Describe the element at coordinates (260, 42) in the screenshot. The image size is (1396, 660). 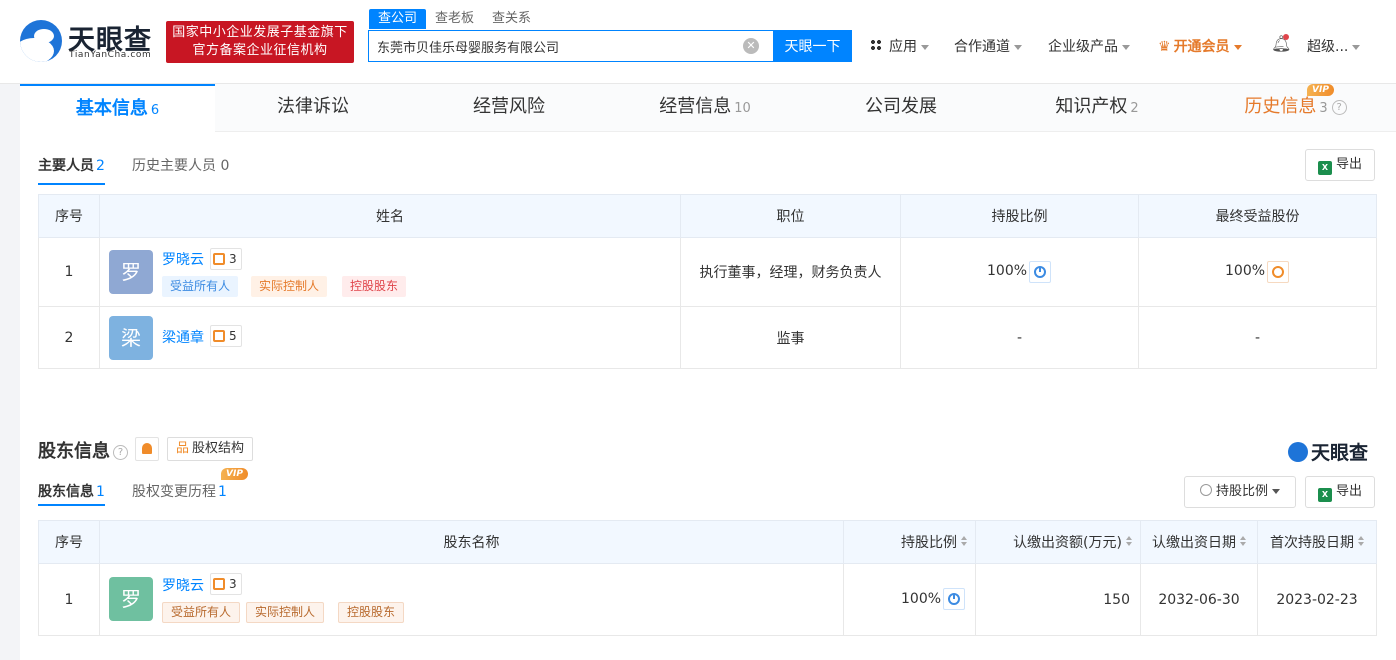
I see `gov-badge: 国家中小企业发展子基金旗下 官方备案企业征信机构` at that location.